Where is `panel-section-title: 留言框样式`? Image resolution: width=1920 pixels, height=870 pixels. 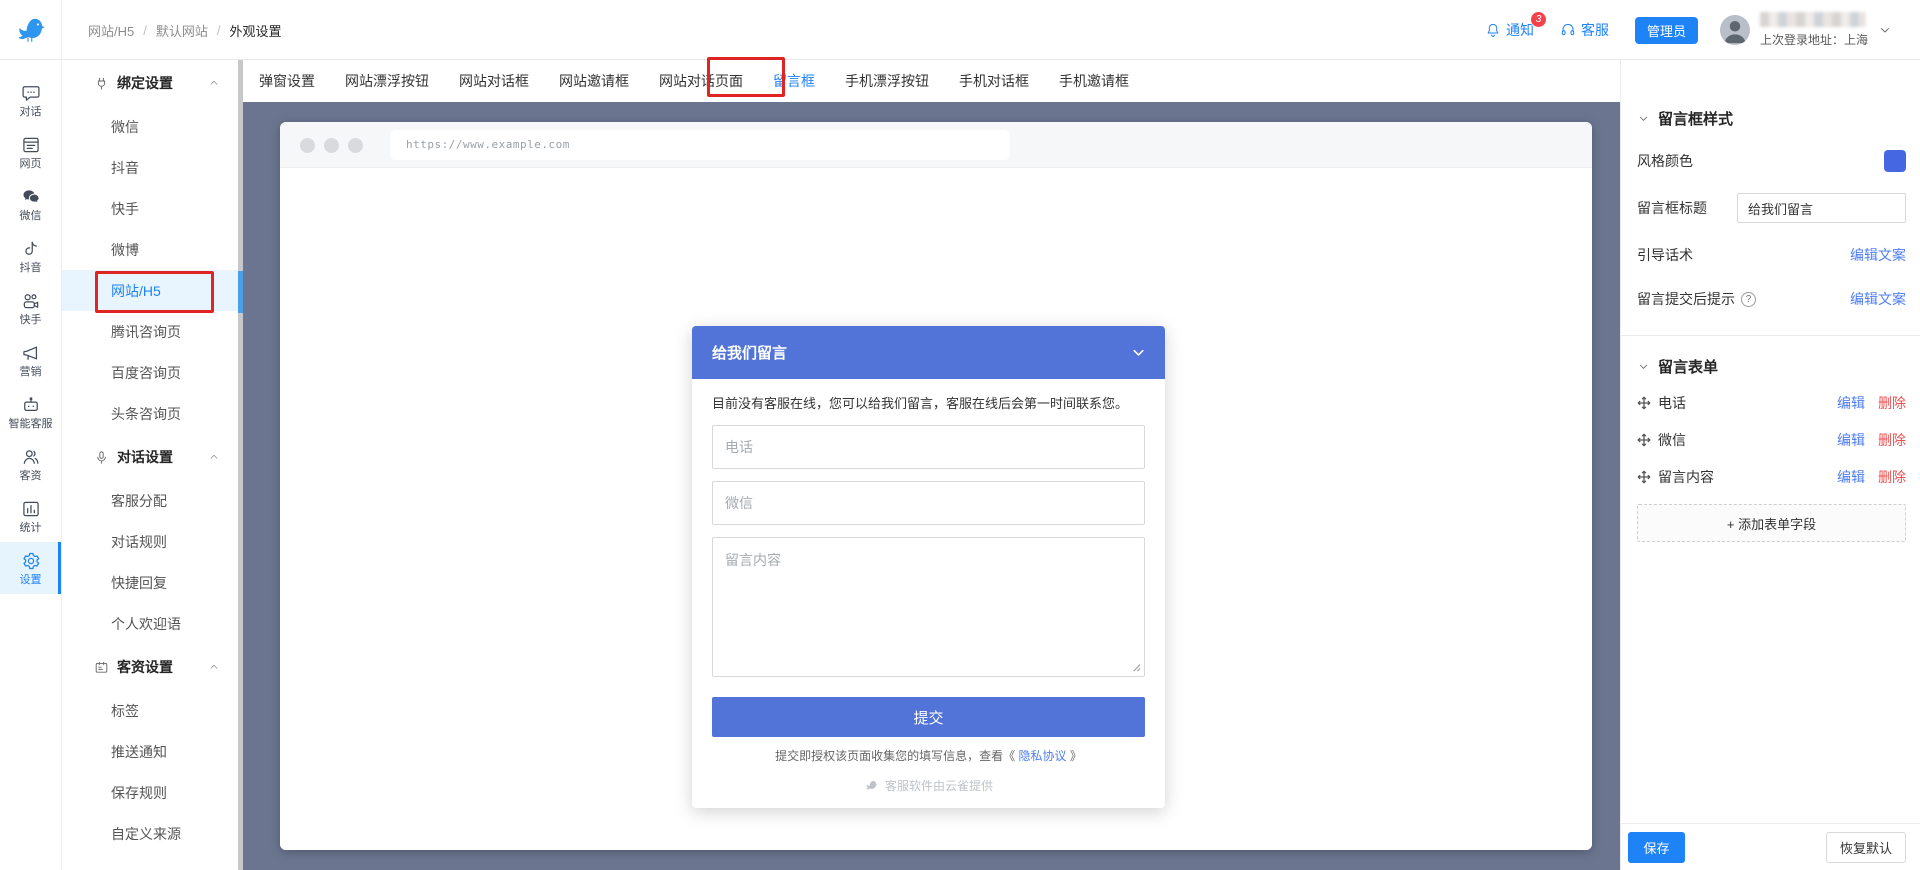
panel-section-title: 留言框样式 is located at coordinates (1696, 119).